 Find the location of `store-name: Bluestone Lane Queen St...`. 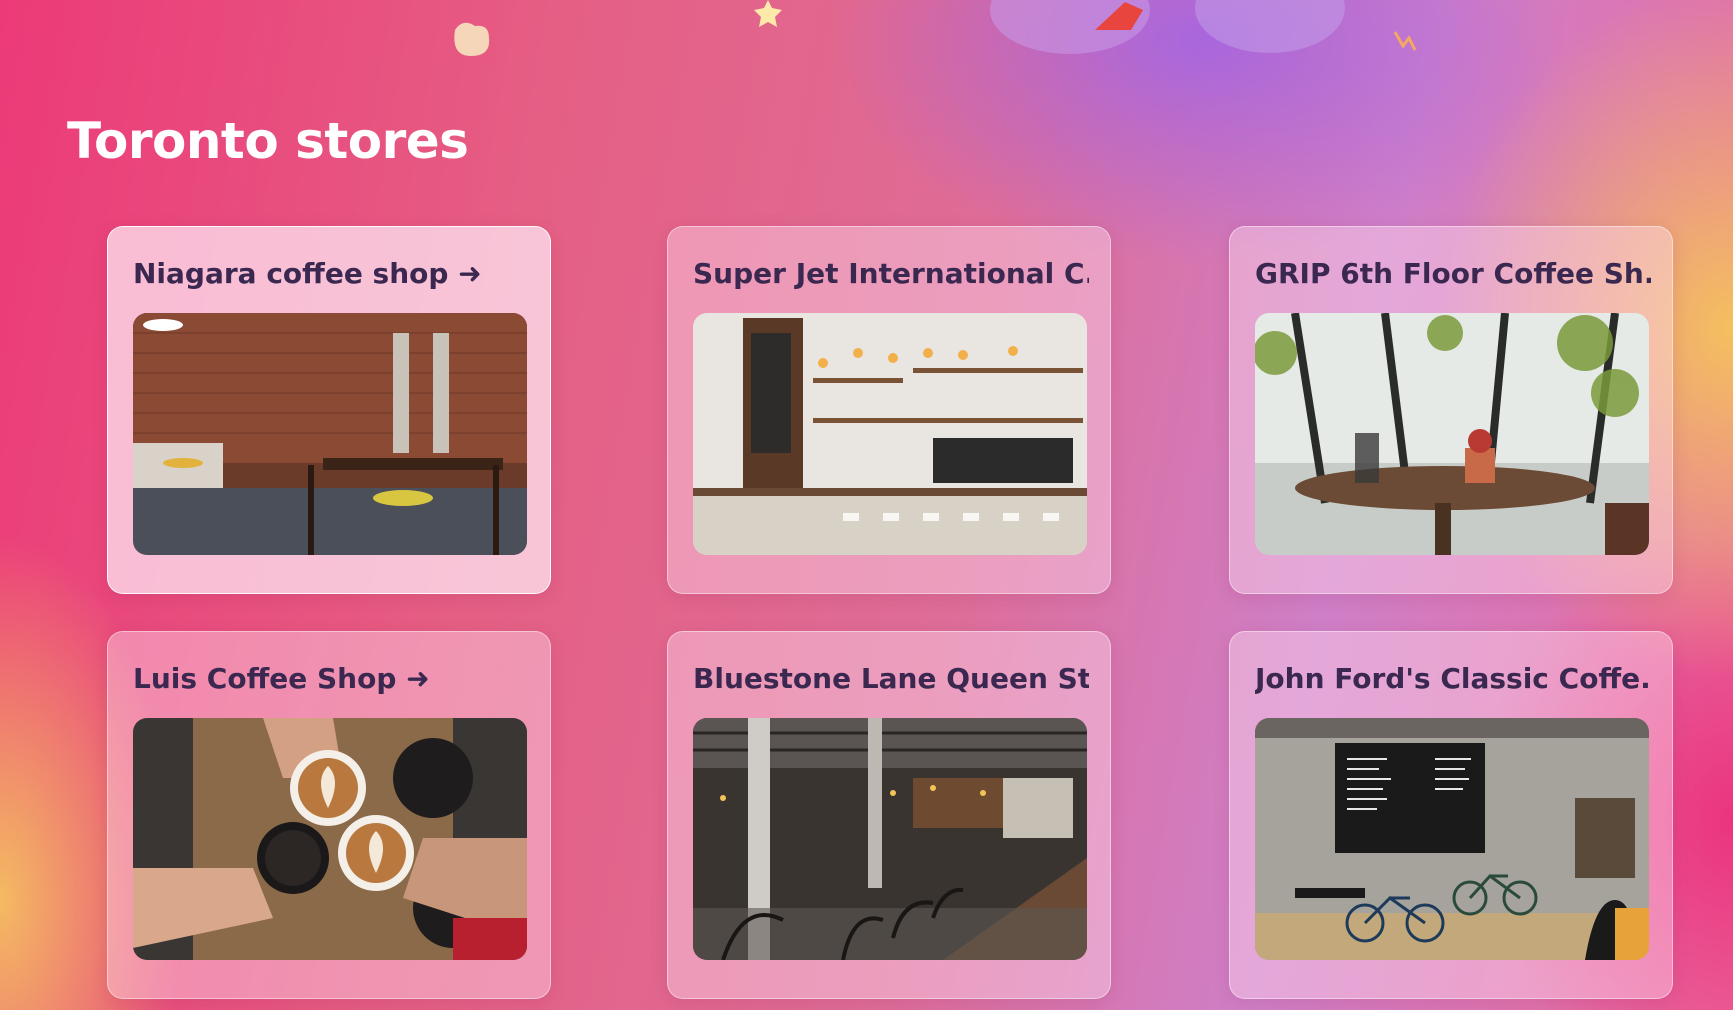

store-name: Bluestone Lane Queen St... is located at coordinates (891, 678).